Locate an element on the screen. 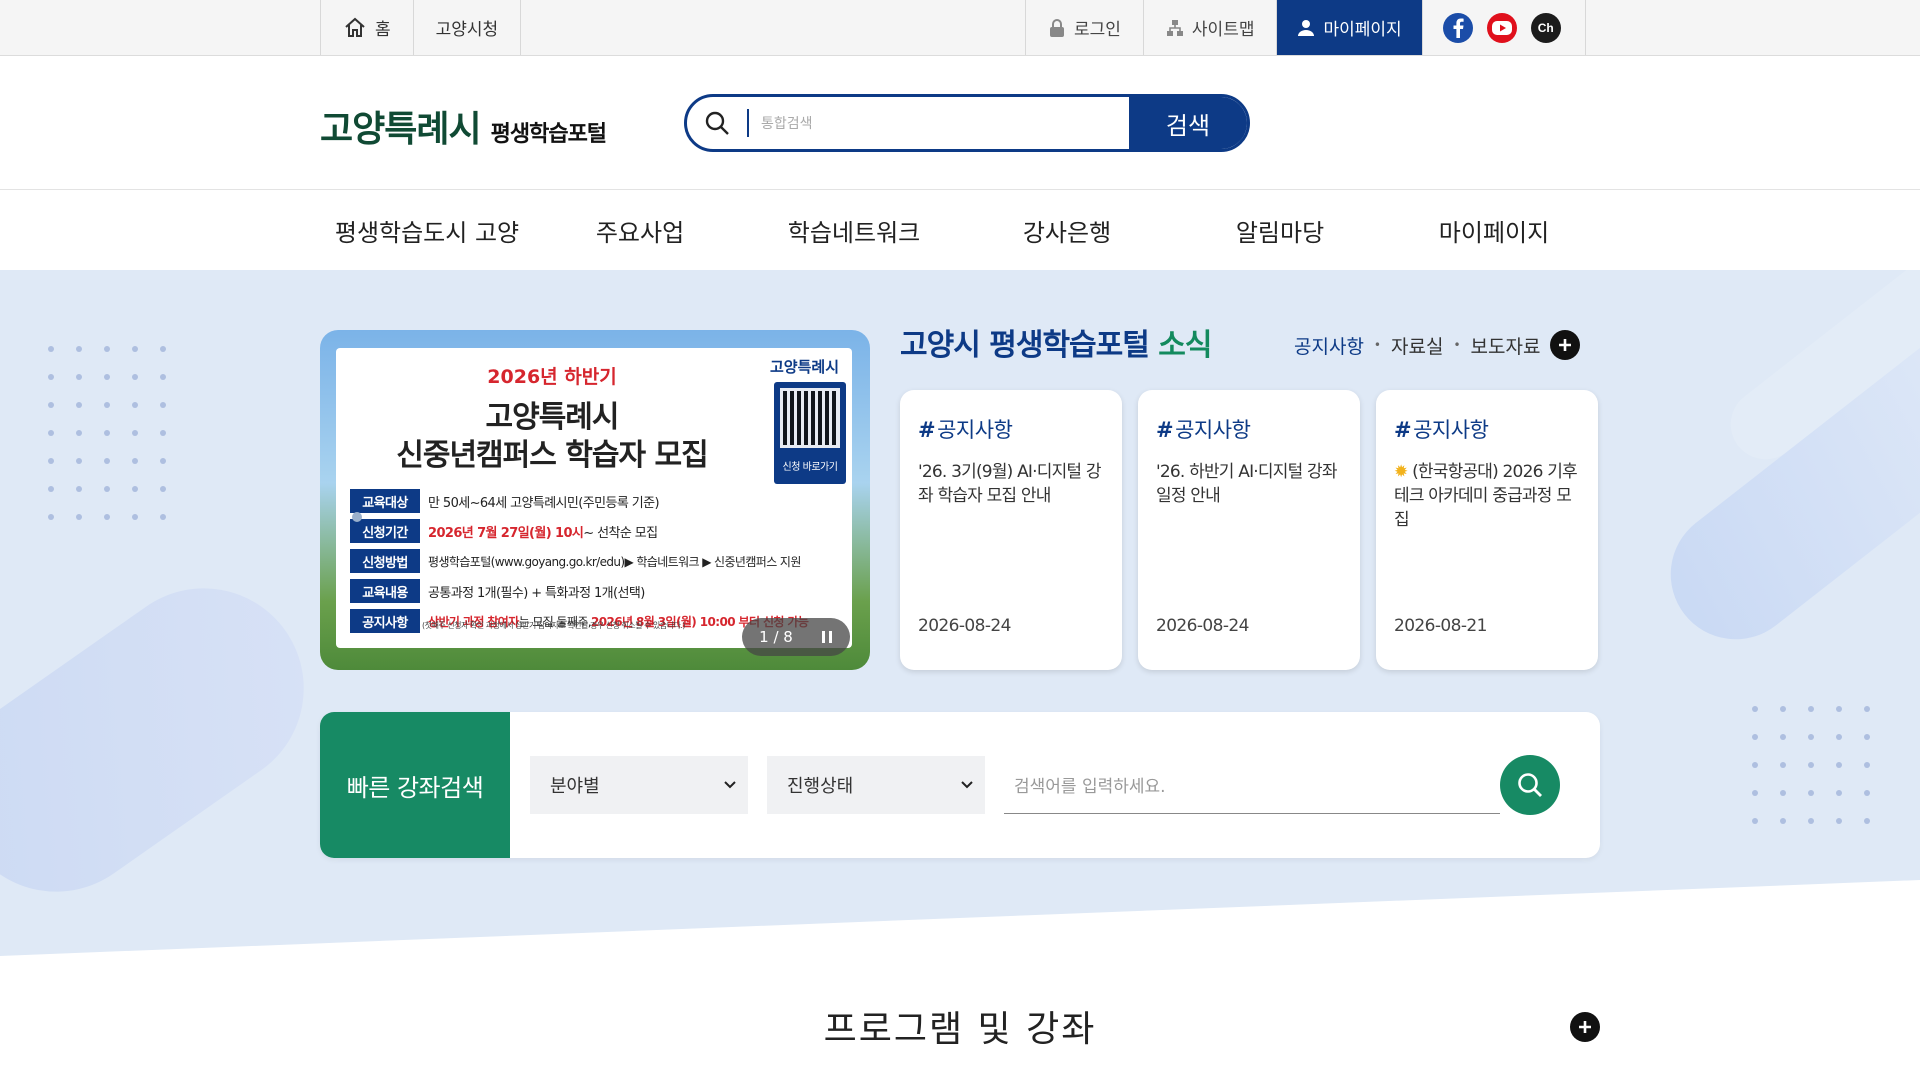  login-link: 로그인 is located at coordinates (1084, 27).